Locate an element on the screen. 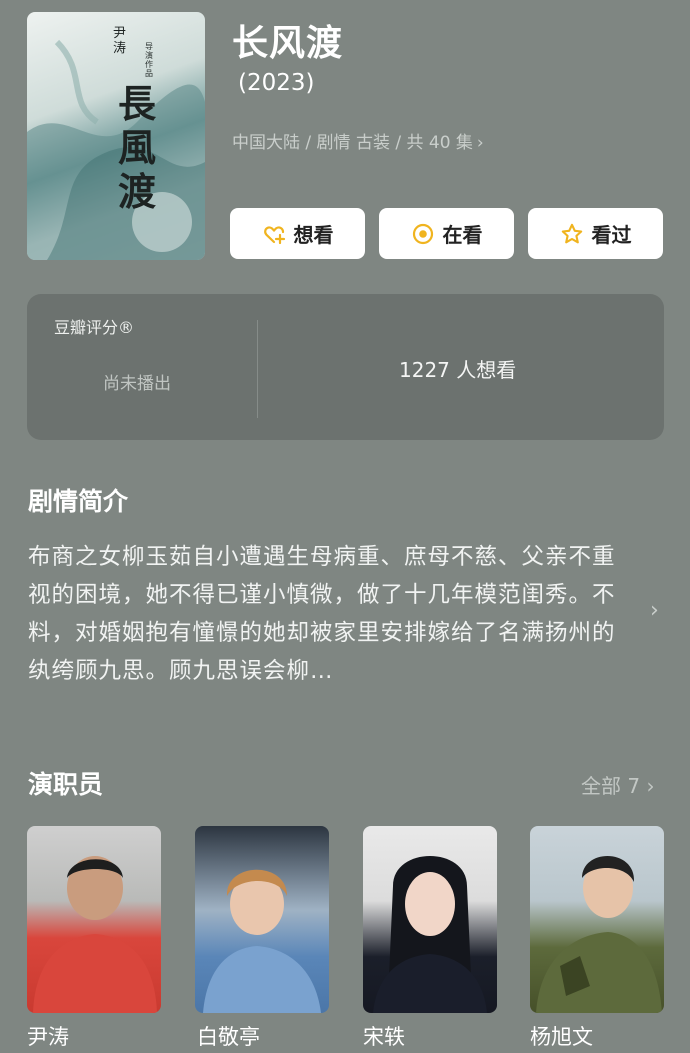 This screenshot has width=690, height=1053. watched-button: 看过 is located at coordinates (595, 233).